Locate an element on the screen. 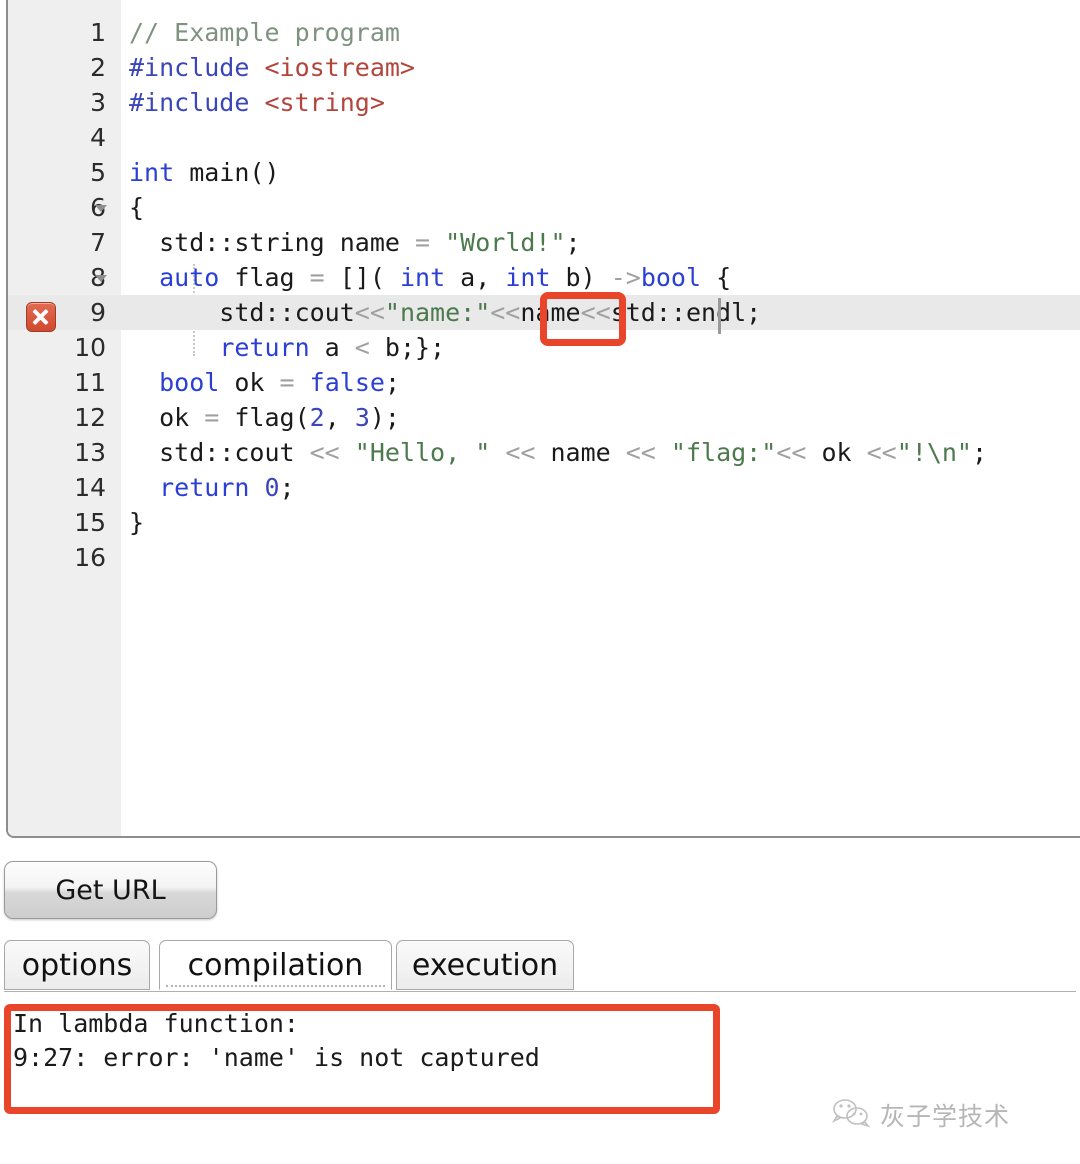  line-number: 1 is located at coordinates (98, 32).